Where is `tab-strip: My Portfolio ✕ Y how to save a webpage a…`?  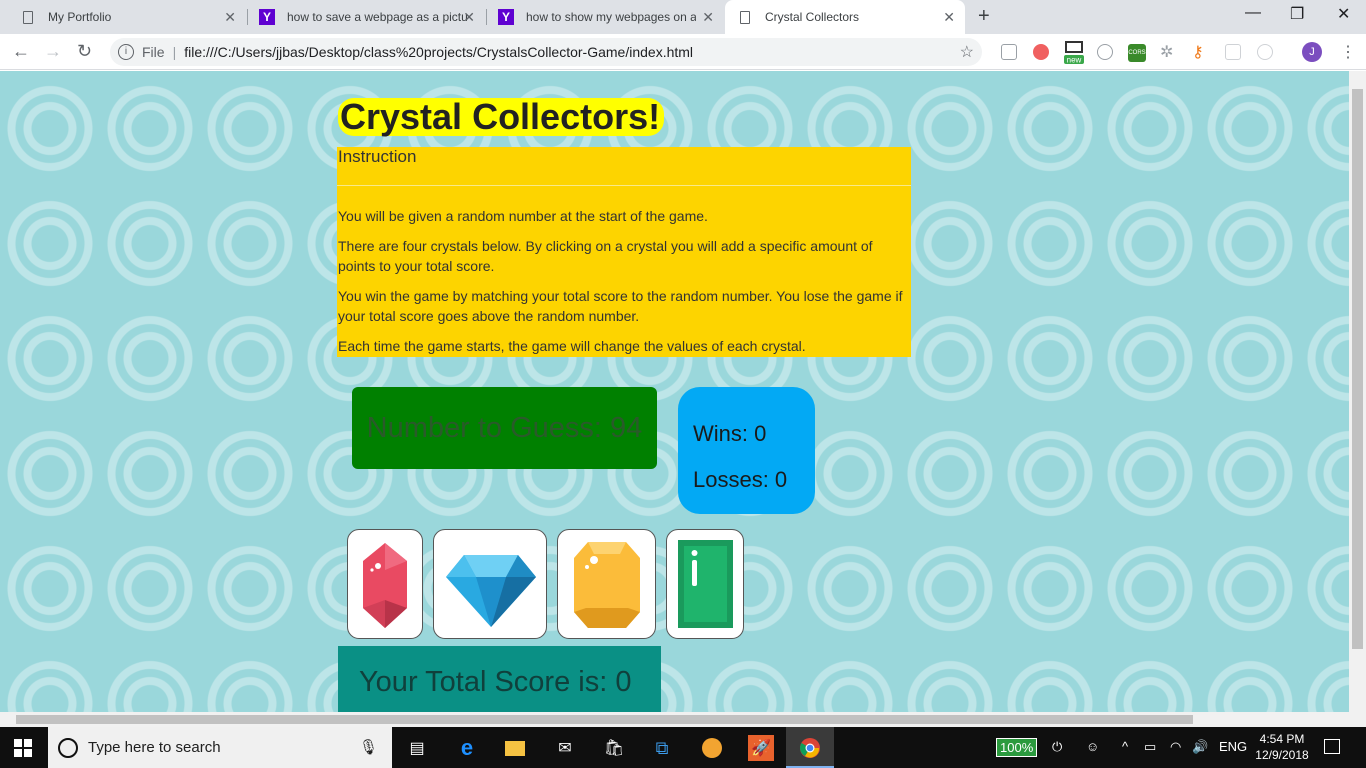 tab-strip: My Portfolio ✕ Y how to save a webpage a… is located at coordinates (683, 17).